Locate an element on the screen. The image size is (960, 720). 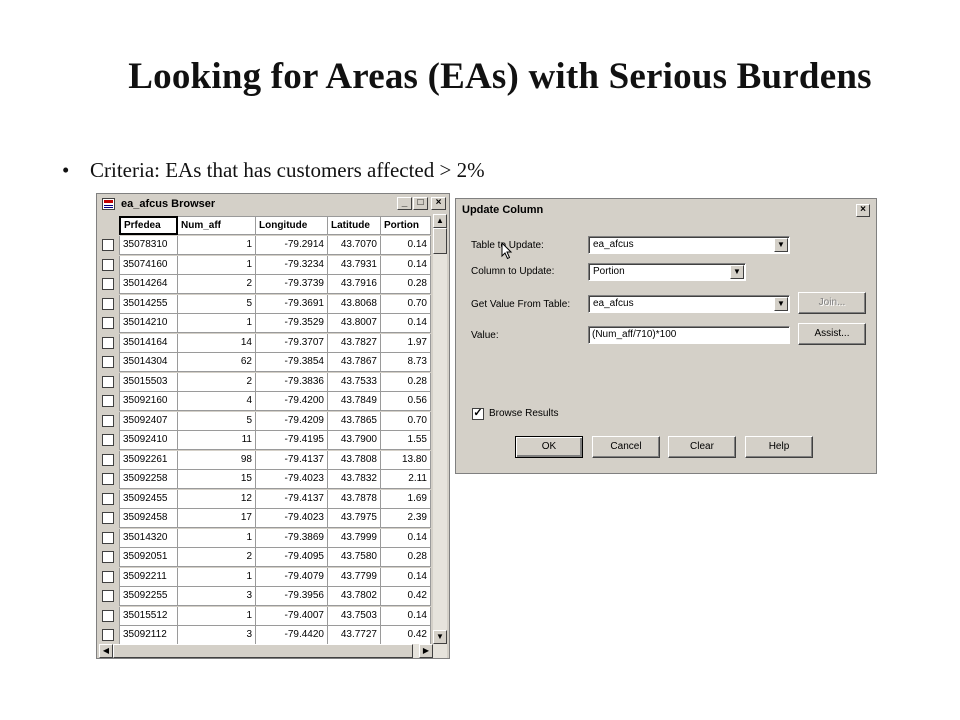
cell-prfedea: 35092160 is located at coordinates (148, 401).